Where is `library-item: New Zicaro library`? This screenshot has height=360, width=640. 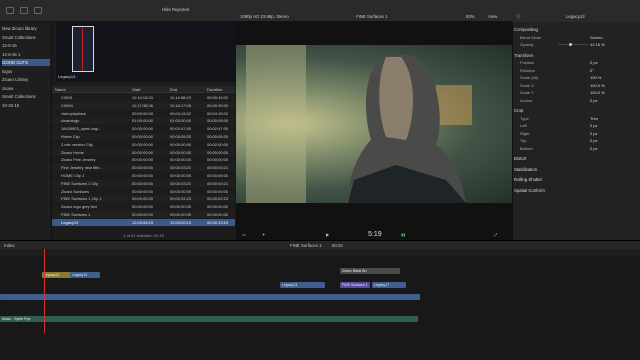
library-item: New Zicaro library is located at coordinates (26, 28).